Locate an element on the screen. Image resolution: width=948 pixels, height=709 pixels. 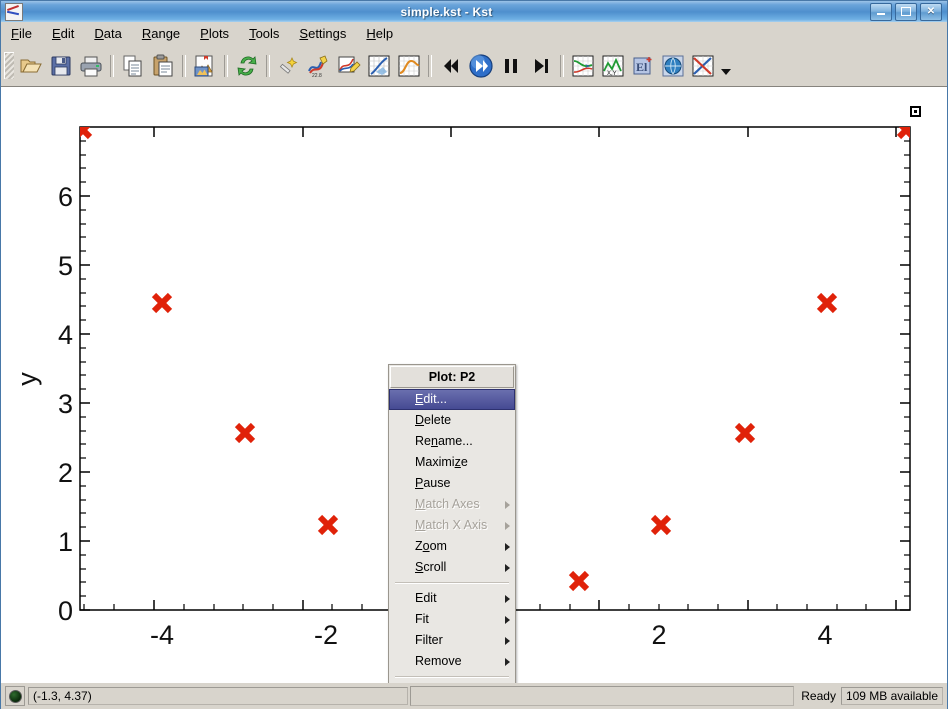
window-title: simple.kst - Kst is located at coordinates (446, 11).